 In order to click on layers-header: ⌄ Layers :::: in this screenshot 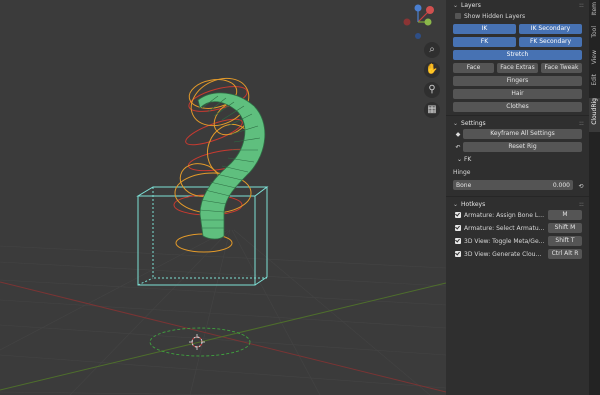, I will do `click(517, 5)`.